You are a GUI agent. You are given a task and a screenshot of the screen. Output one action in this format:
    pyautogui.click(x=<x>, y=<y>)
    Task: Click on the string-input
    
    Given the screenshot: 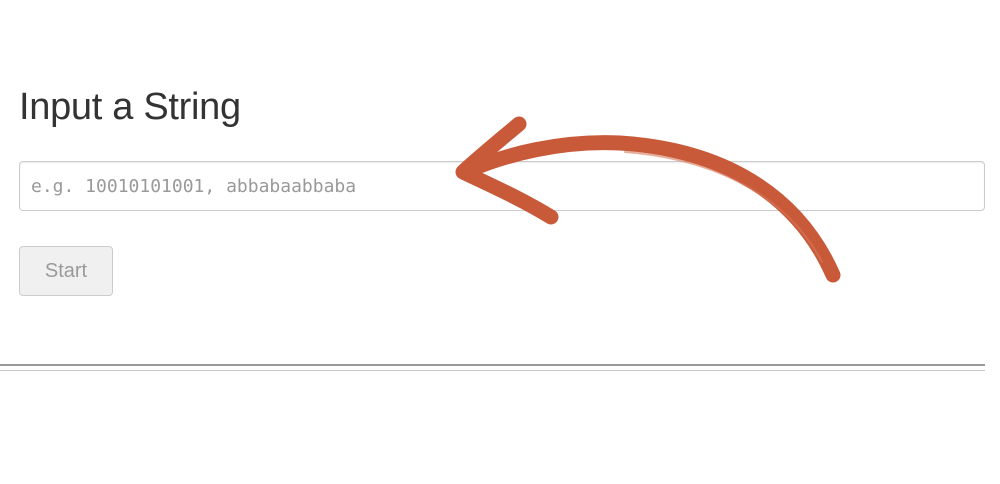 What is the action you would take?
    pyautogui.click(x=502, y=186)
    